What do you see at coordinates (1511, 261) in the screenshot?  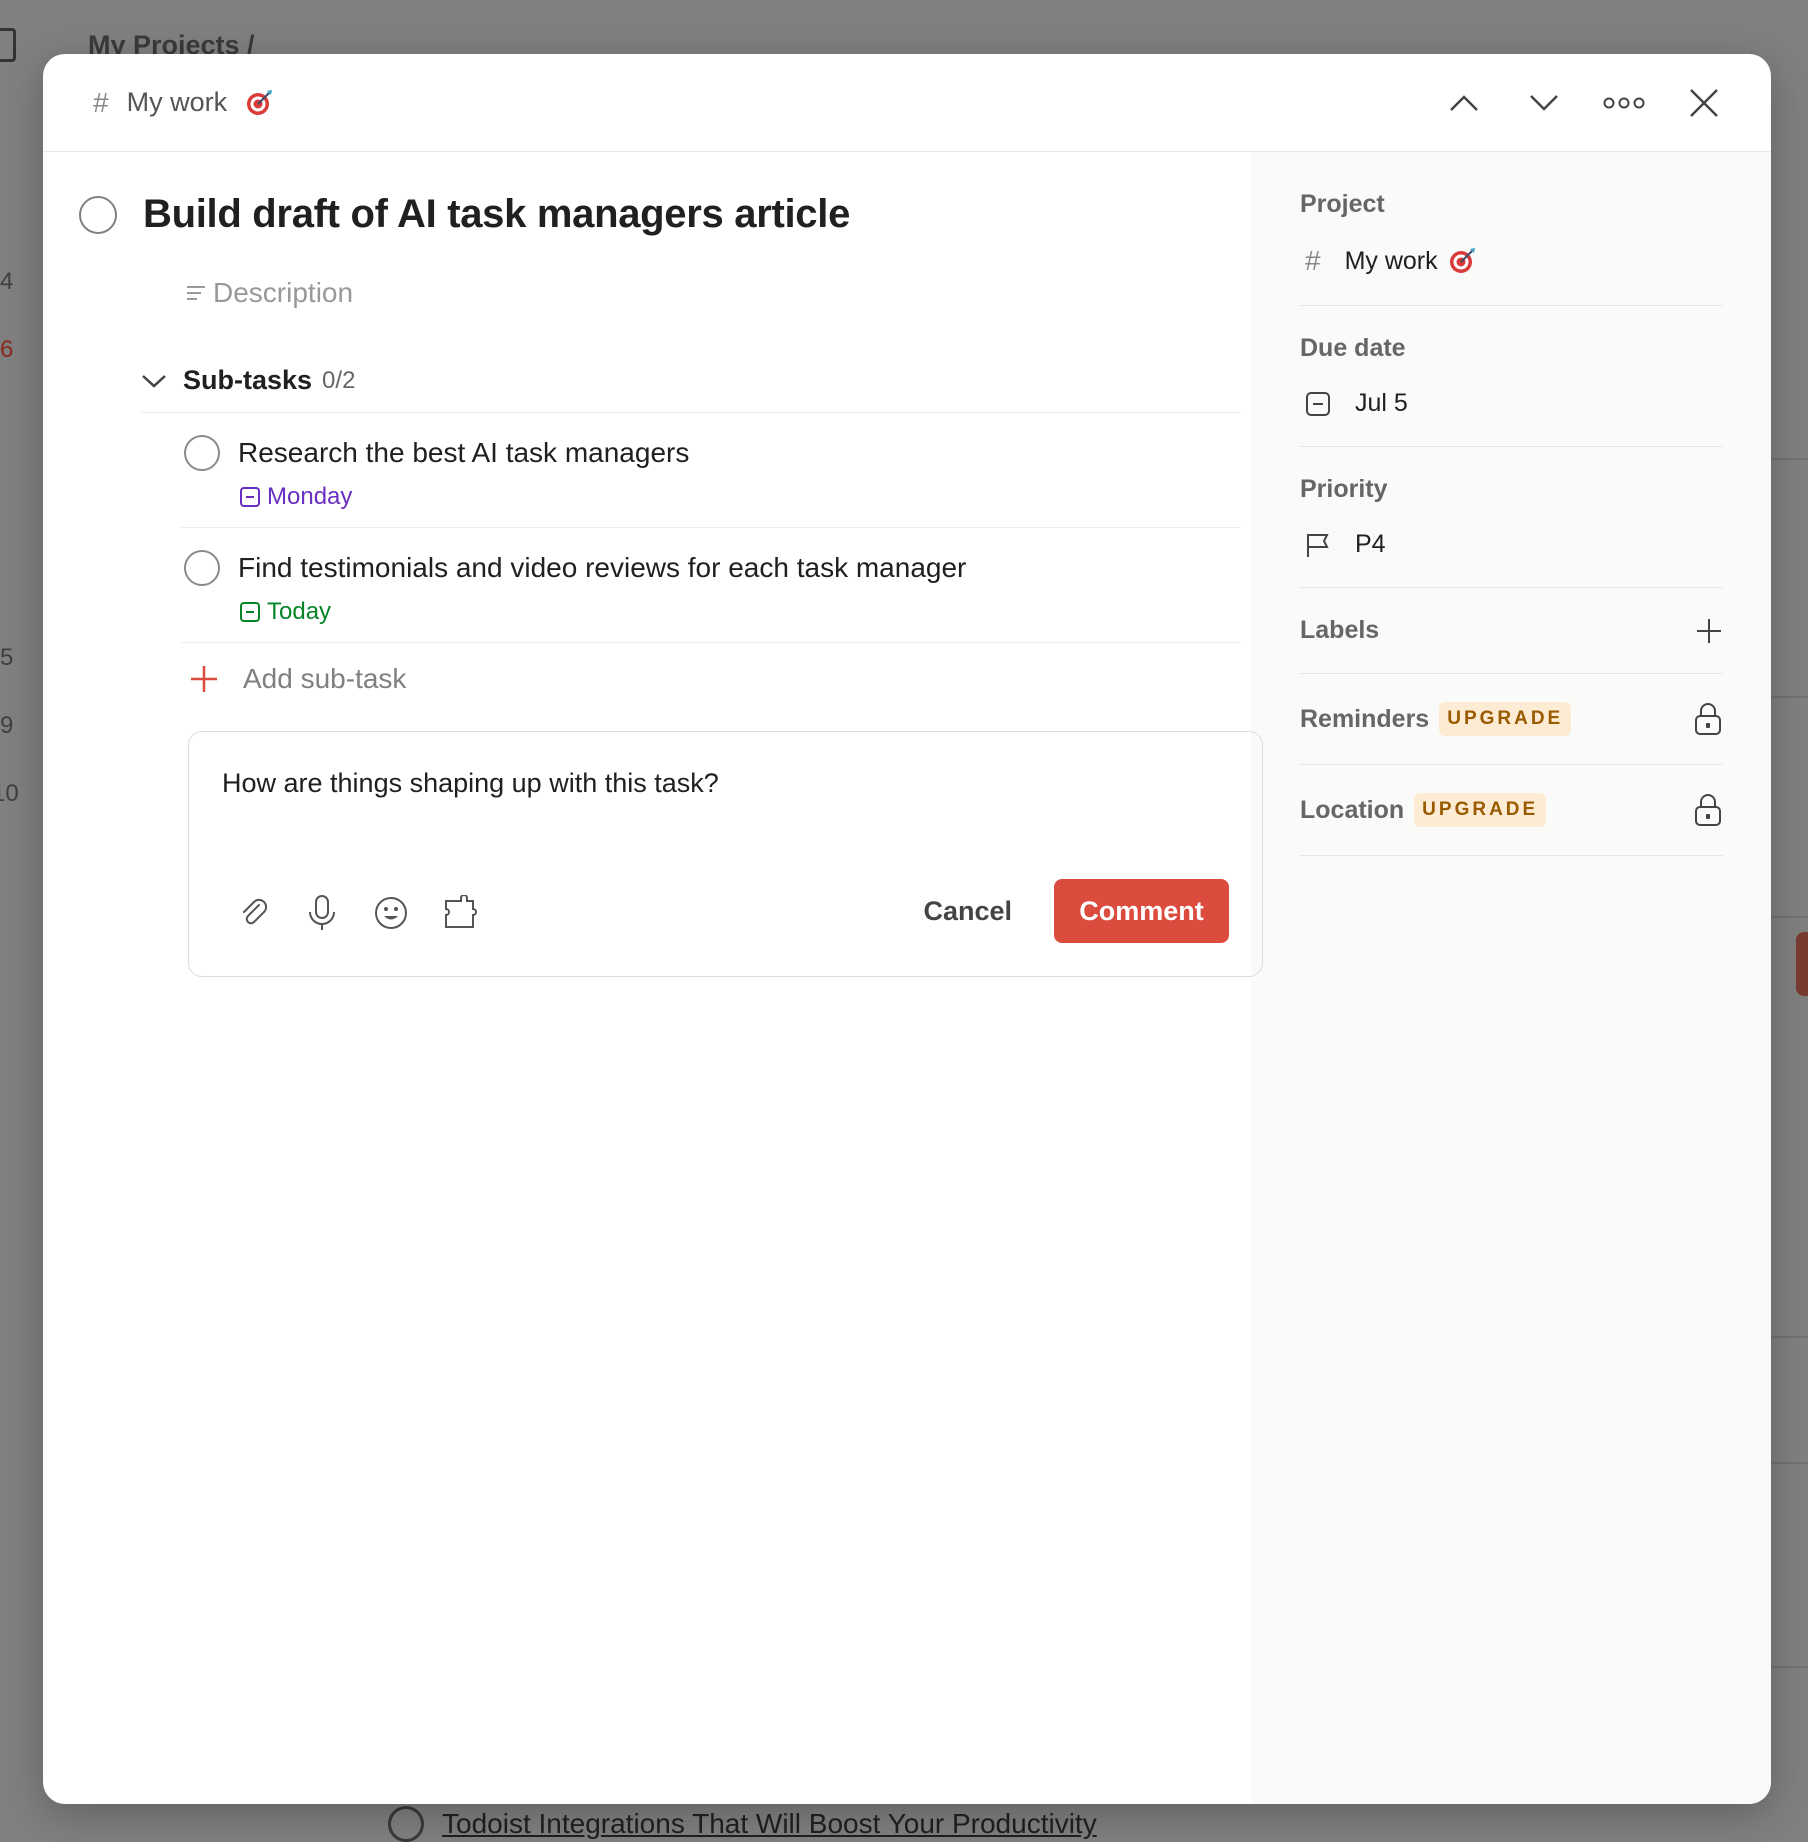 I see `project-selector: # My work` at bounding box center [1511, 261].